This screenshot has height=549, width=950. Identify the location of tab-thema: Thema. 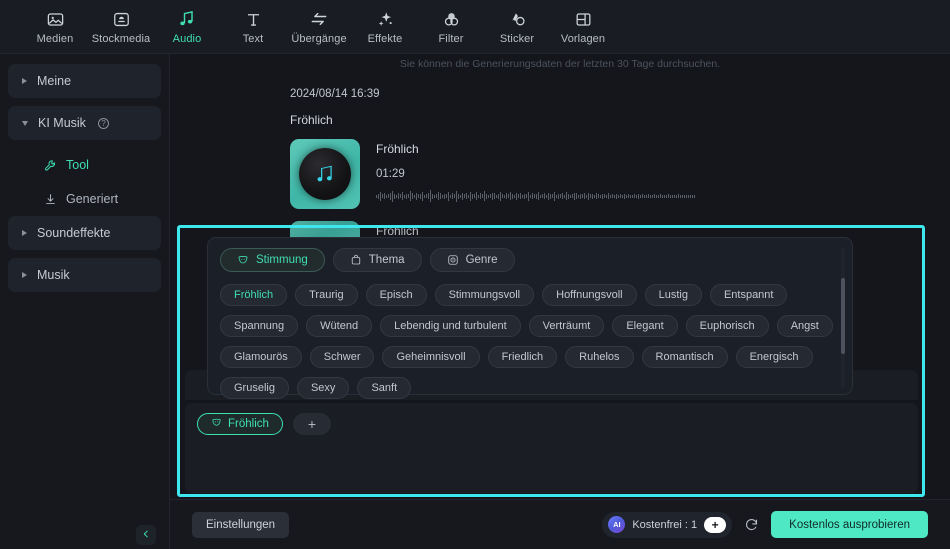
(377, 260).